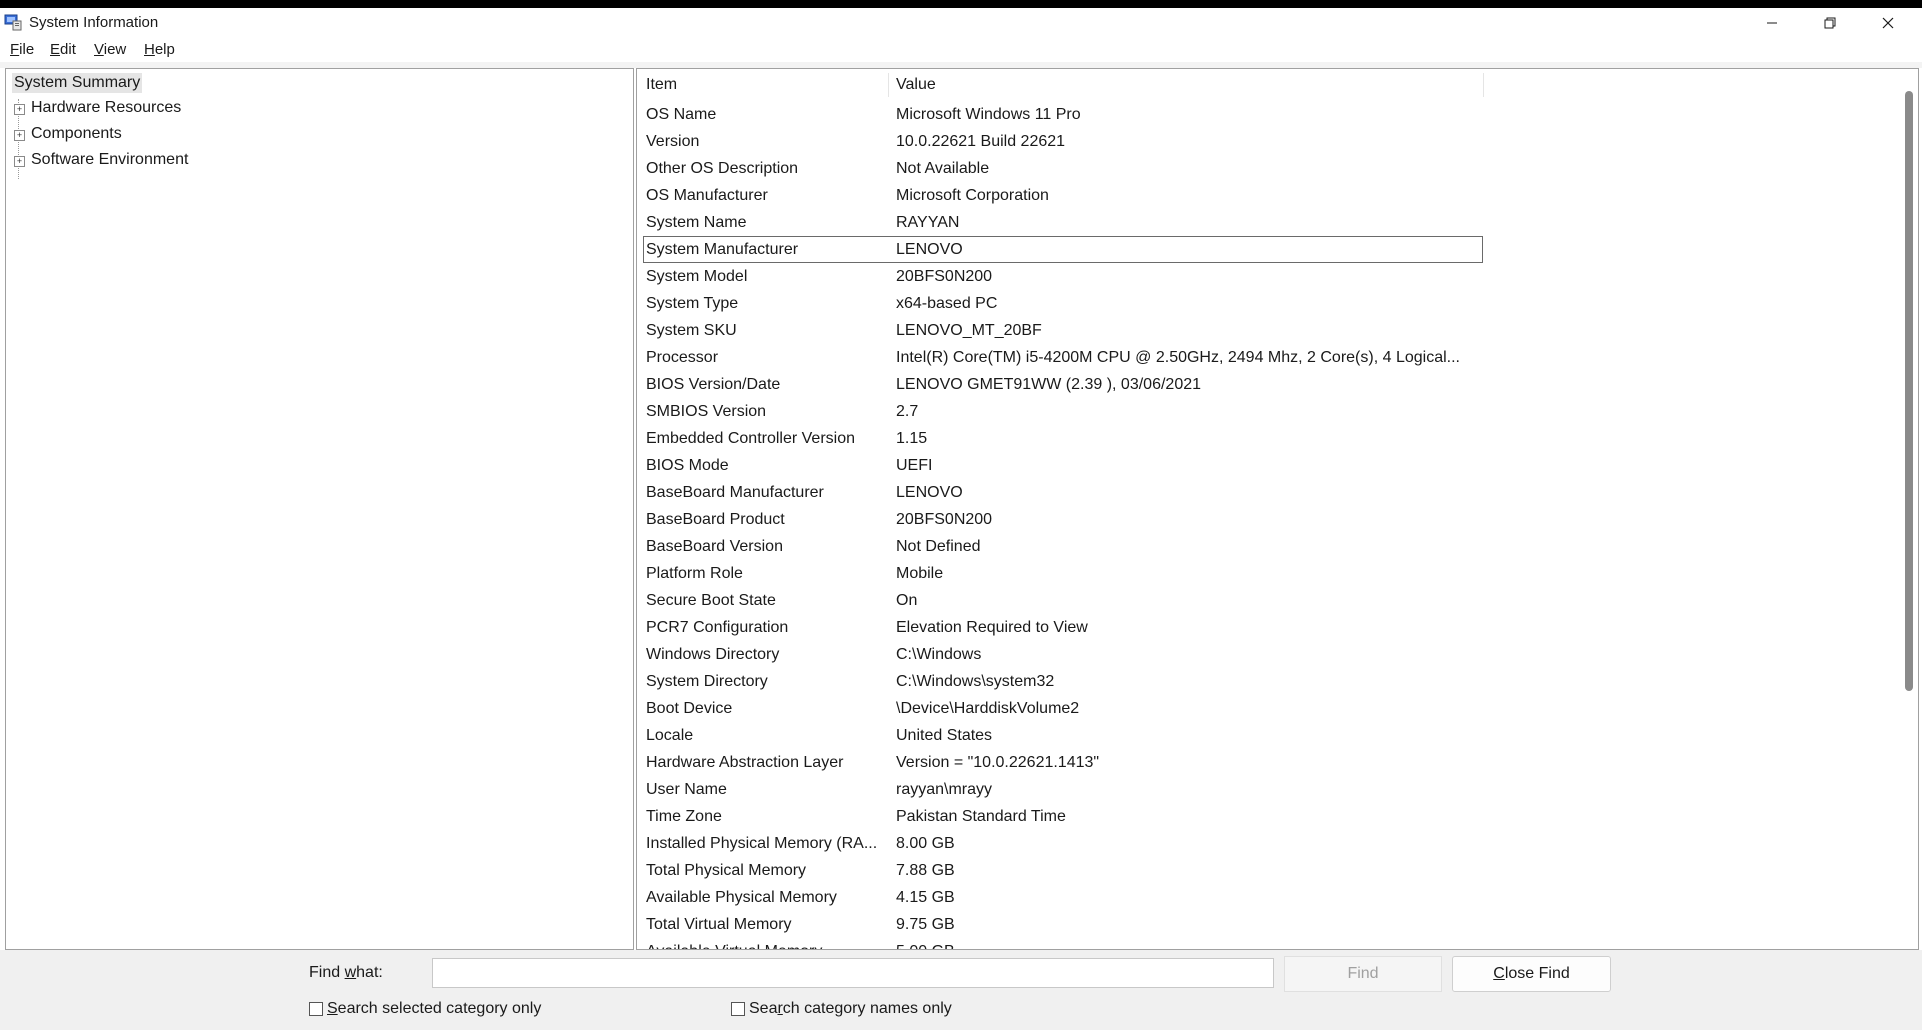  I want to click on table-row: Other OS Description Not Available, so click(1063, 168).